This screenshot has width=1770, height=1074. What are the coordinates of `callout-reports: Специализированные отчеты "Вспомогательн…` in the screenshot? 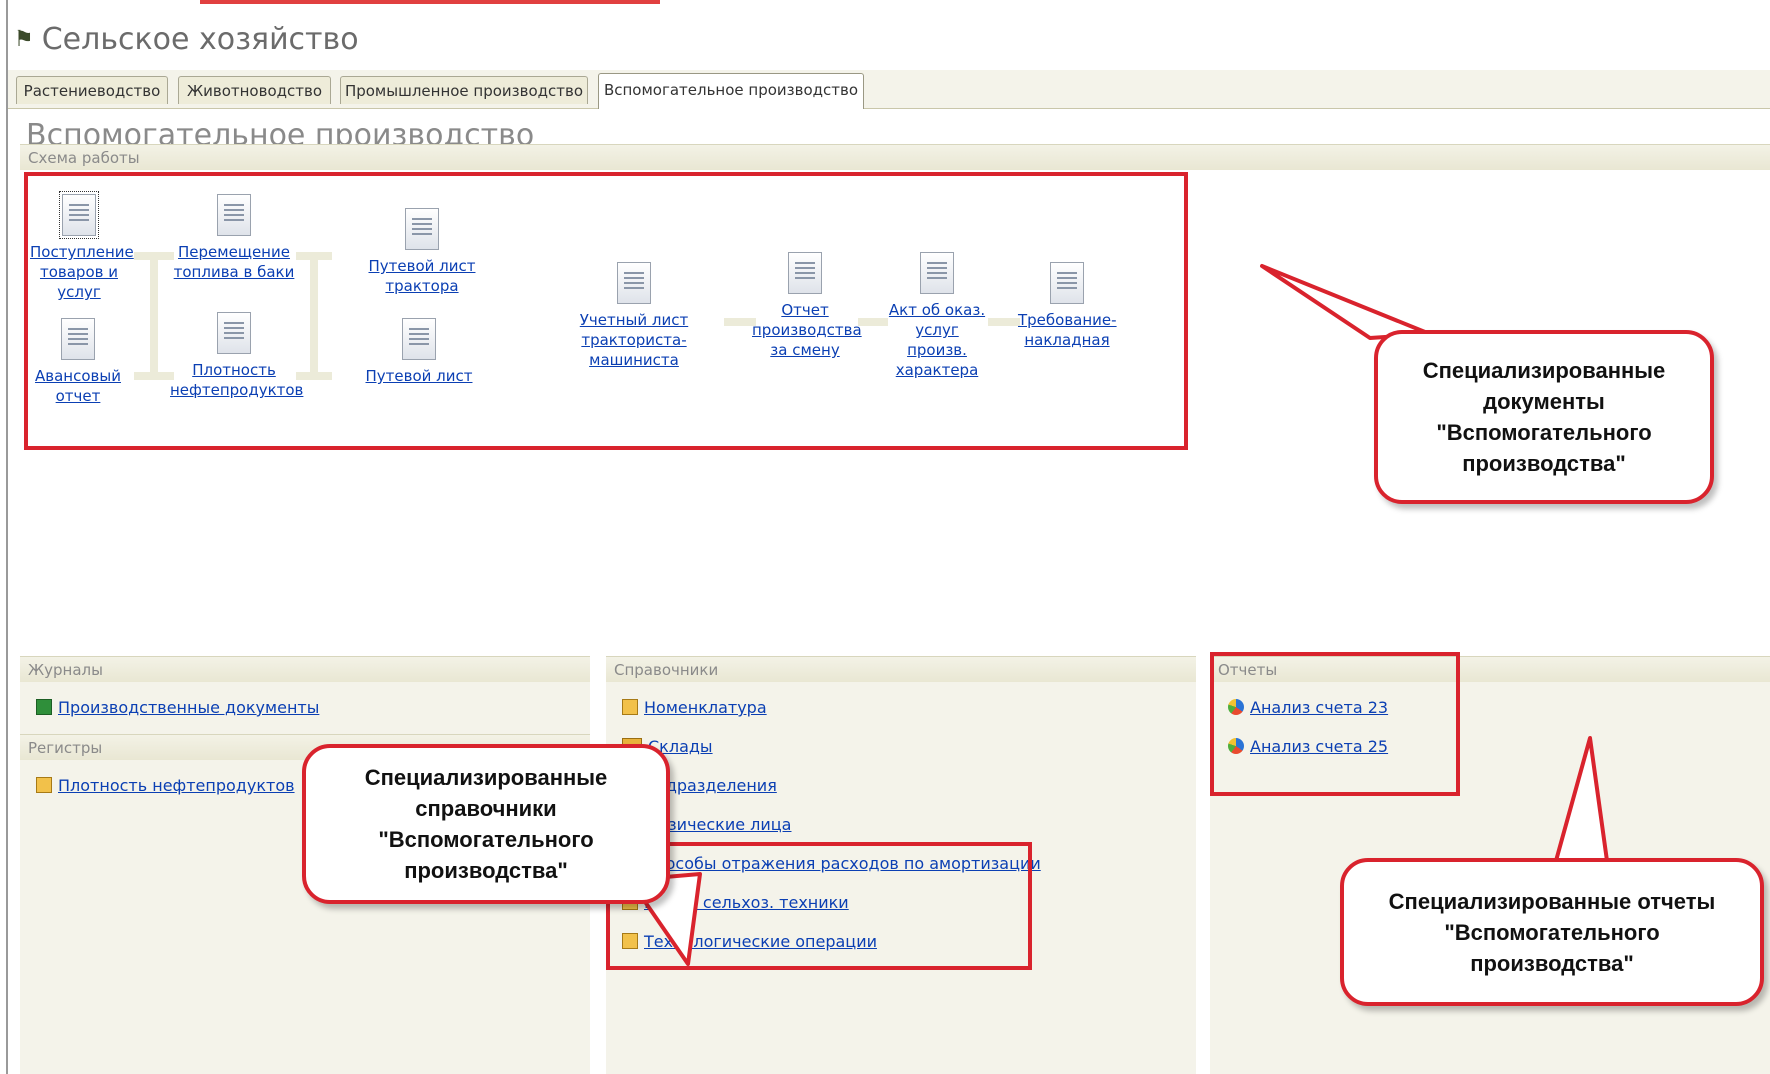 It's located at (1552, 932).